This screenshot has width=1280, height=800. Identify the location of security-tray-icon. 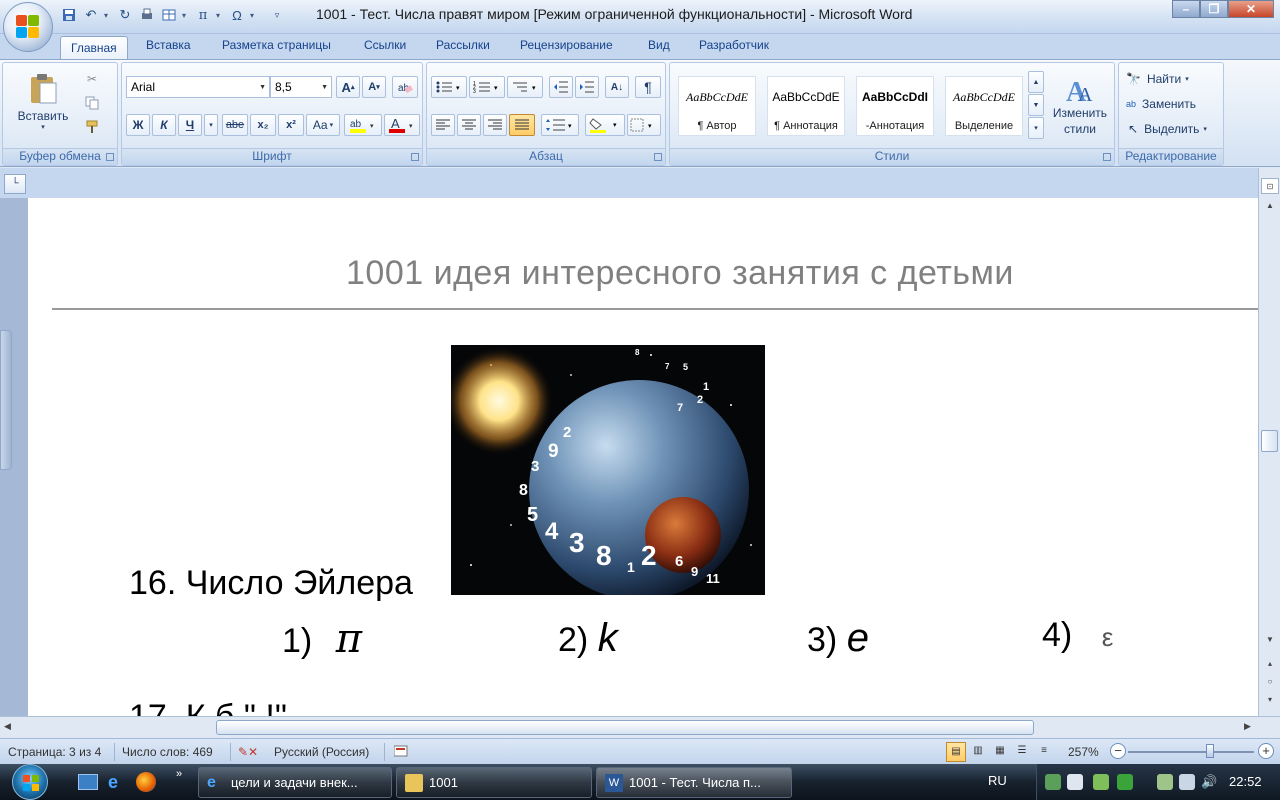
(1125, 782).